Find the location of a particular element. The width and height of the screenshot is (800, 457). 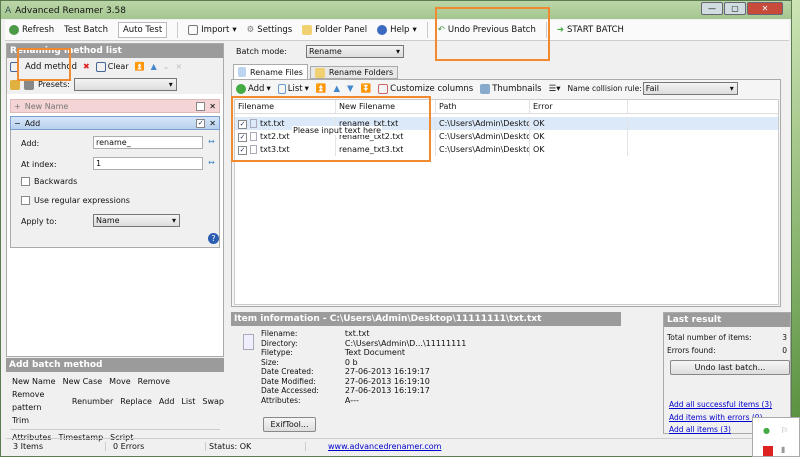

view-options-icon: ☰▾ is located at coordinates (555, 89).